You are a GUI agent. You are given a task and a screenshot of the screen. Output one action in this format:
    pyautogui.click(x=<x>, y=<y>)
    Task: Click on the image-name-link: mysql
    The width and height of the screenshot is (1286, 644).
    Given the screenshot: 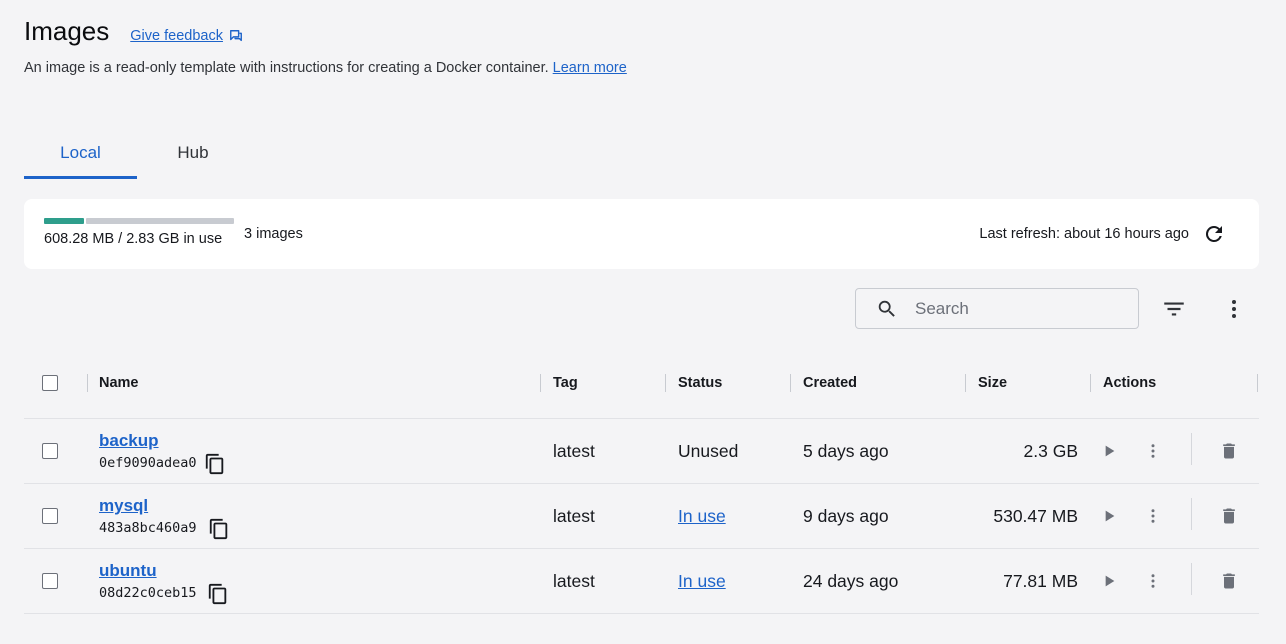 What is the action you would take?
    pyautogui.click(x=123, y=506)
    